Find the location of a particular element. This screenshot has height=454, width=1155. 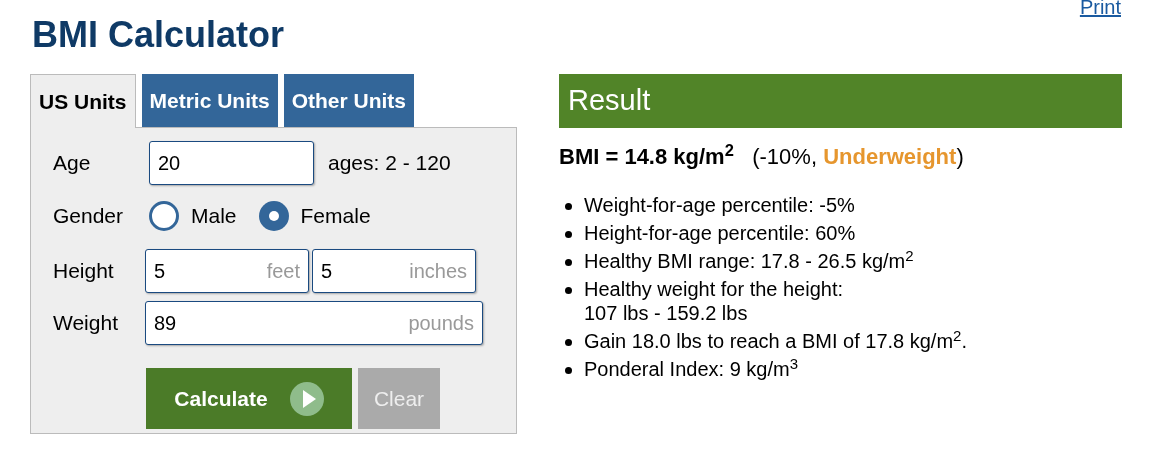

unit-tab: US Units is located at coordinates (83, 101).